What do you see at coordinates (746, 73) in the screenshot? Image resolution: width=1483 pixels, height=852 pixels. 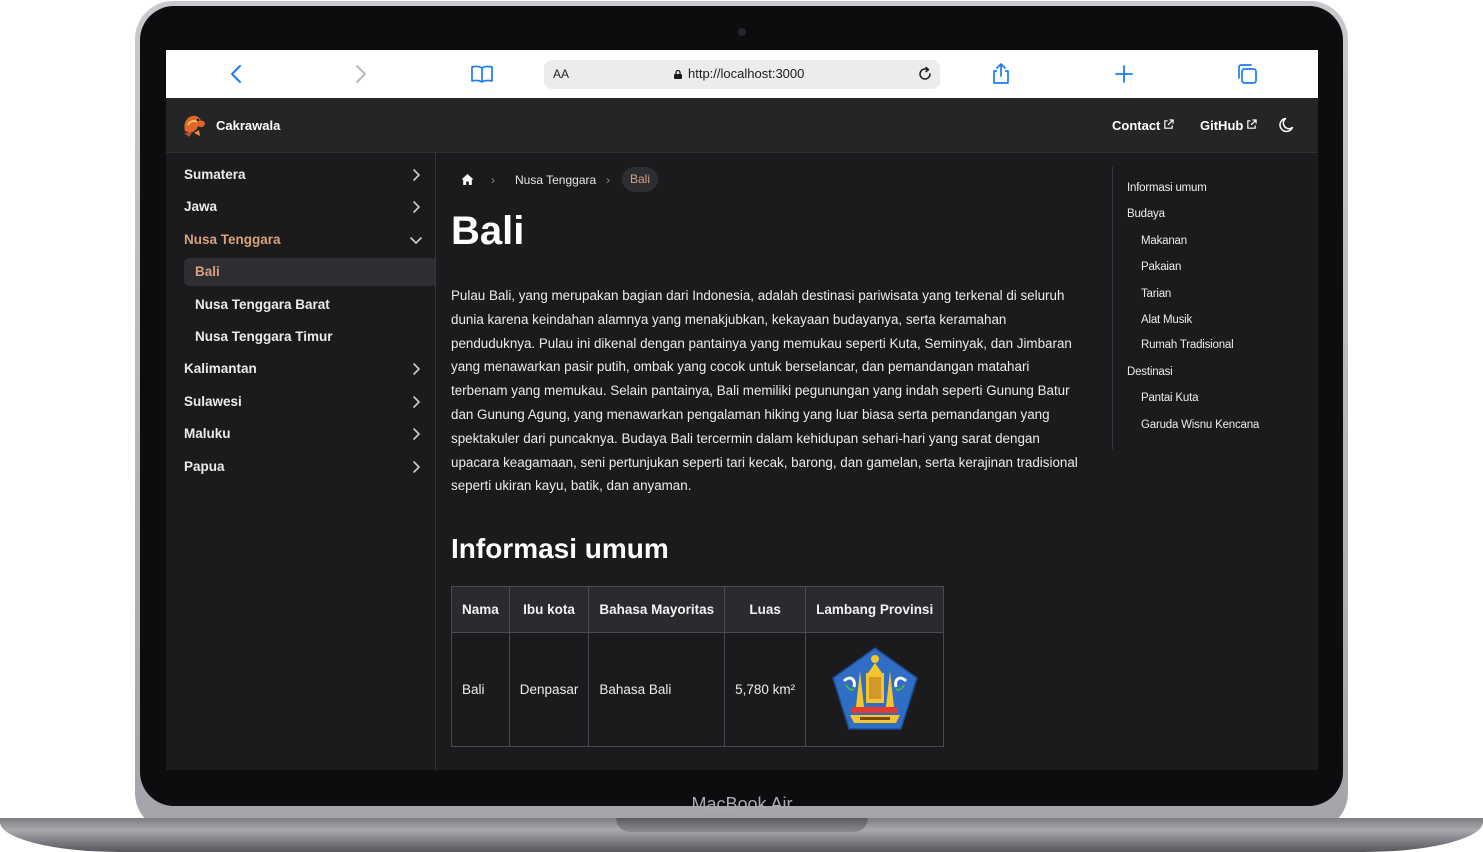 I see `url-text: http://localhost:3000` at bounding box center [746, 73].